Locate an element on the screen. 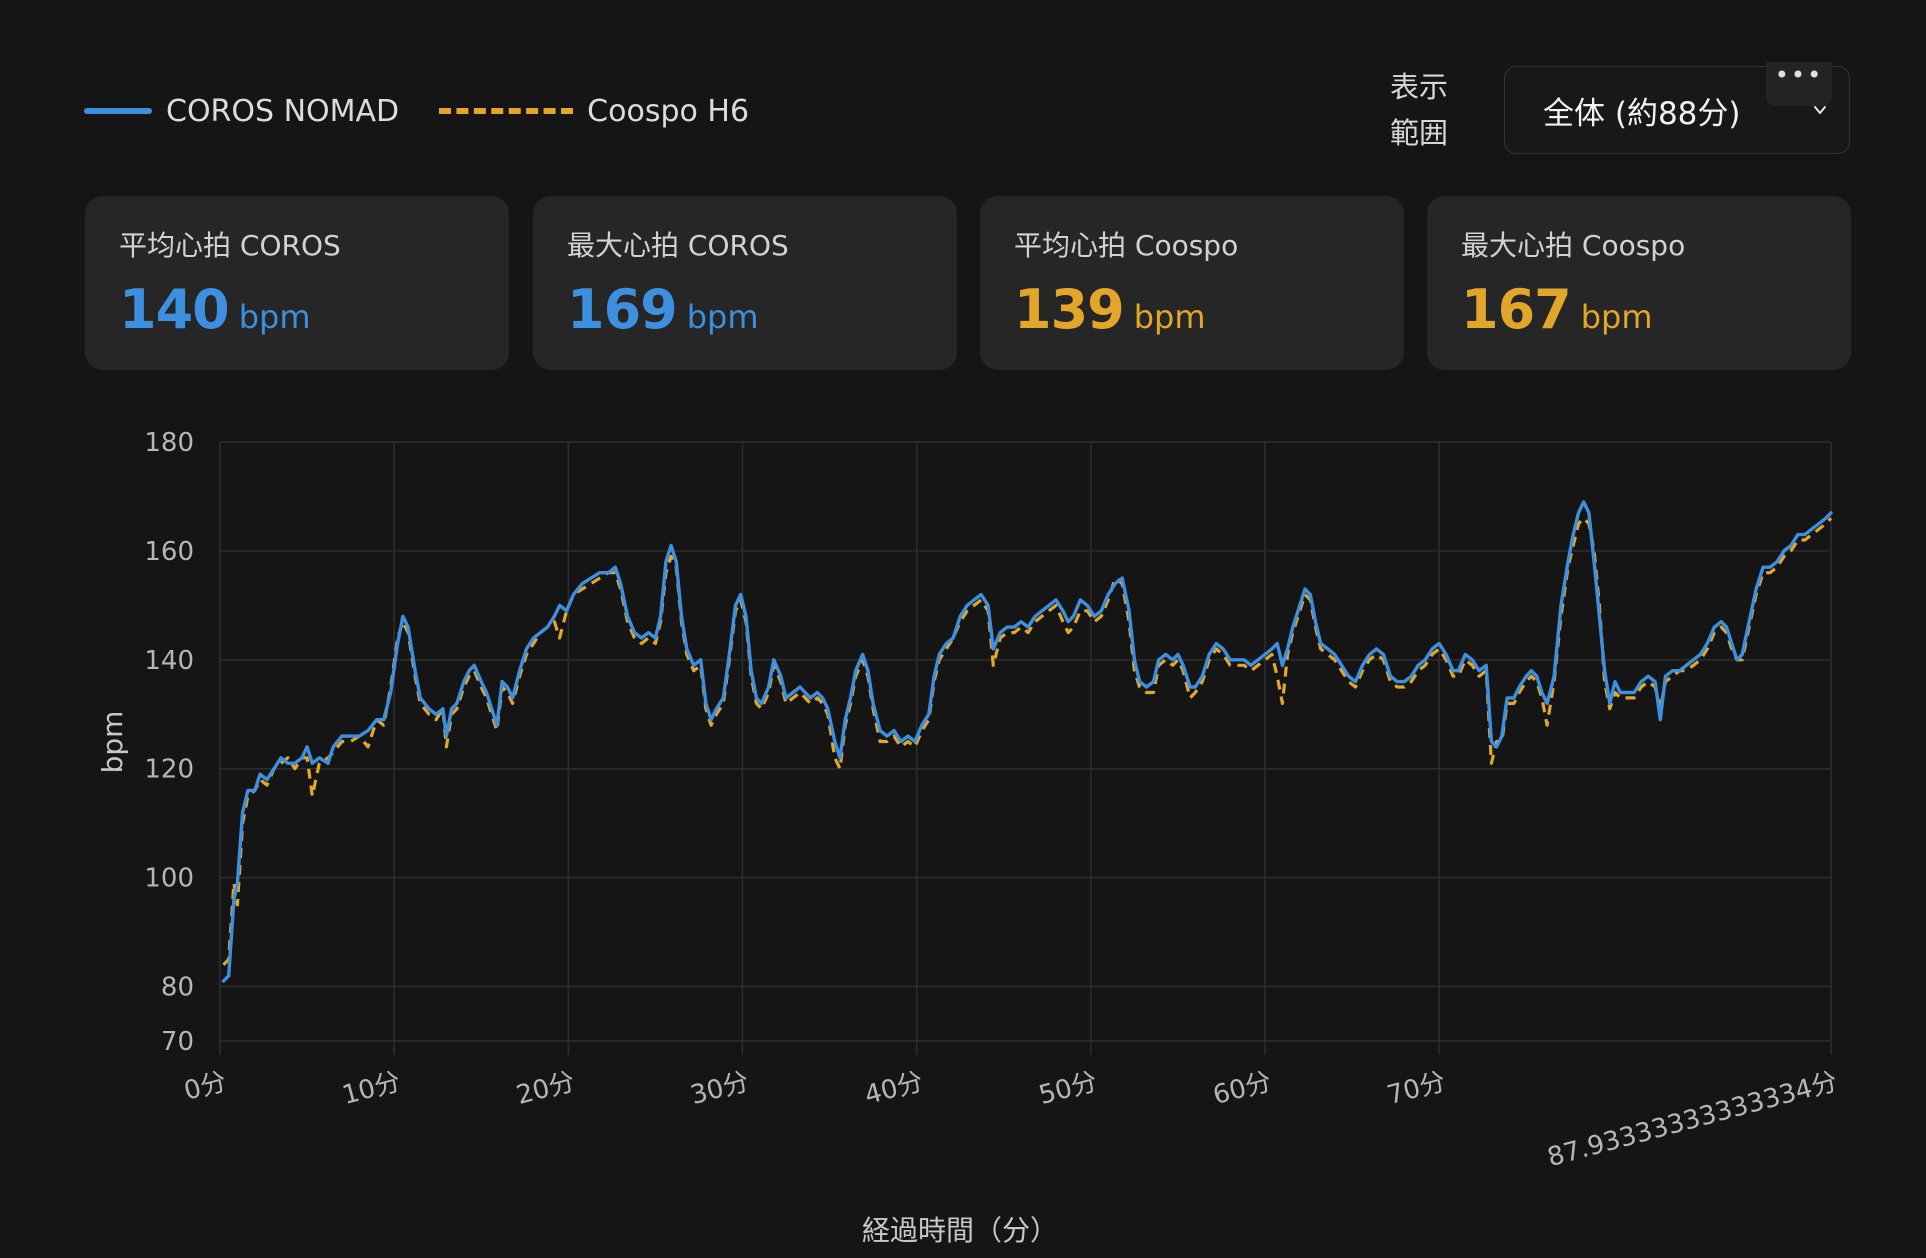 This screenshot has height=1258, width=1926. y-tick-label: 140 is located at coordinates (169, 661).